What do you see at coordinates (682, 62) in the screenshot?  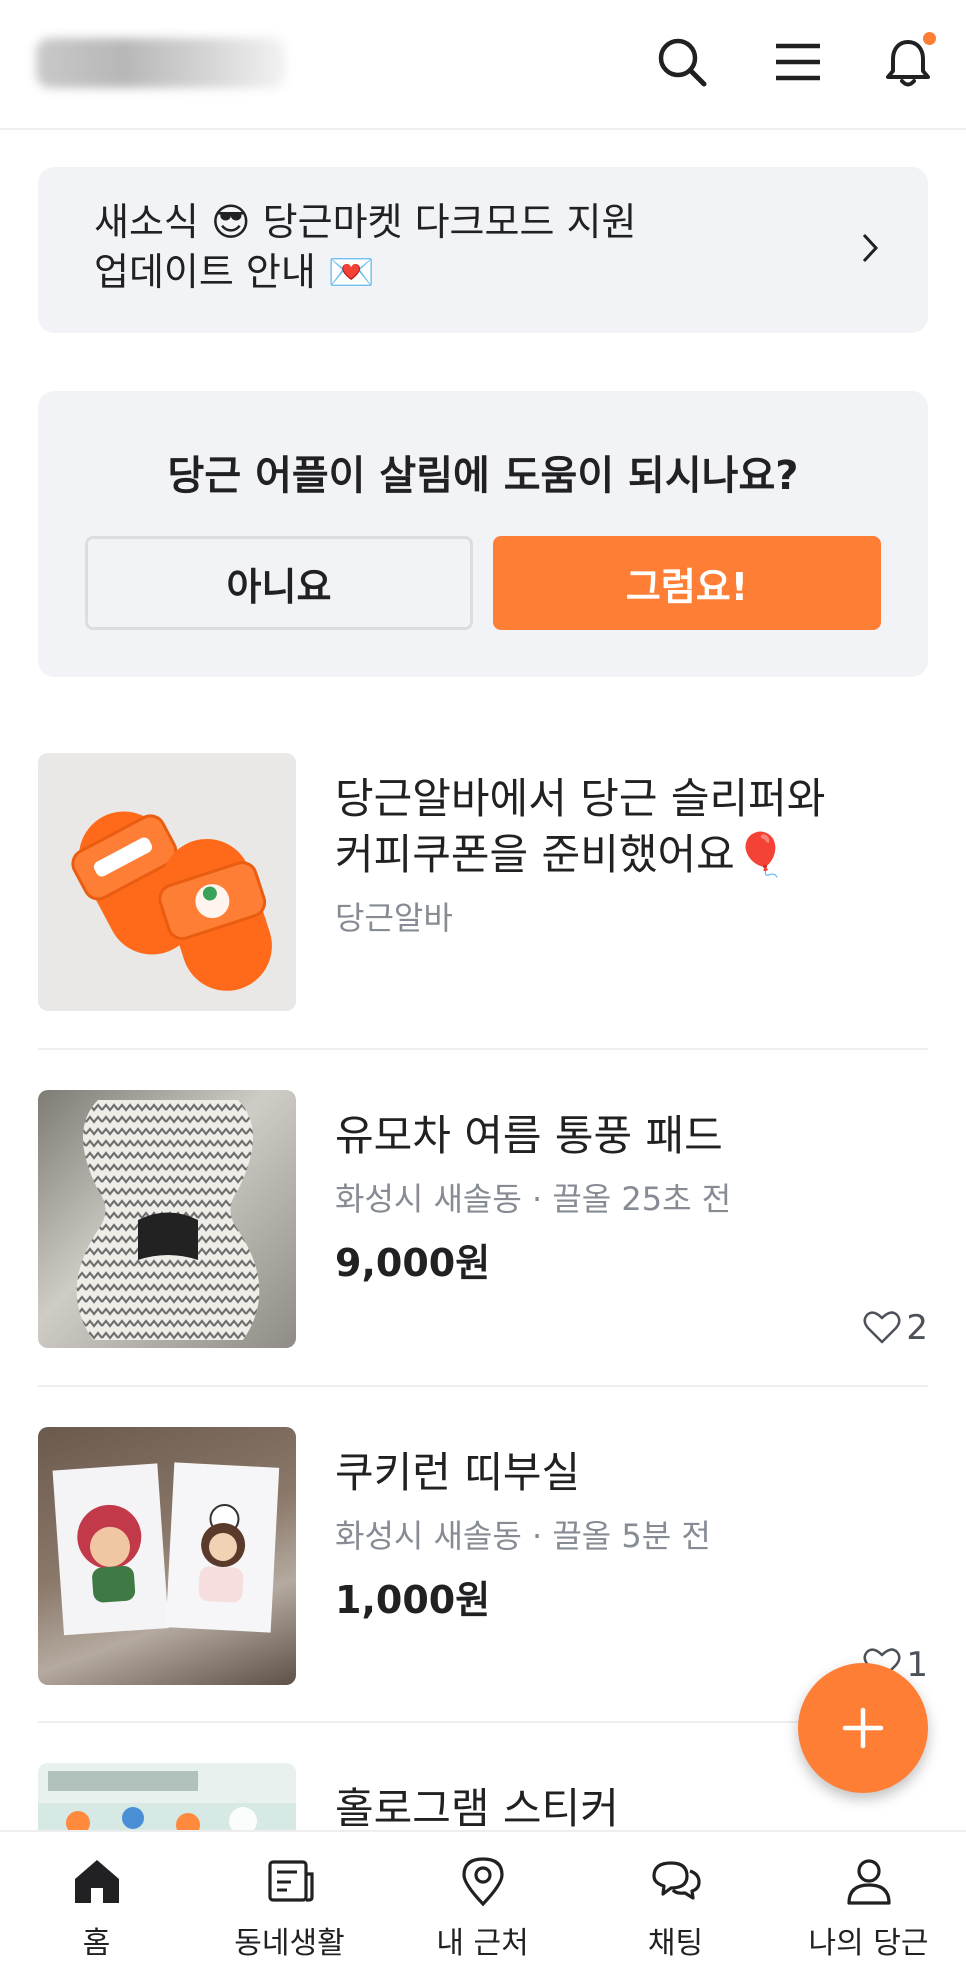 I see `search-icon` at bounding box center [682, 62].